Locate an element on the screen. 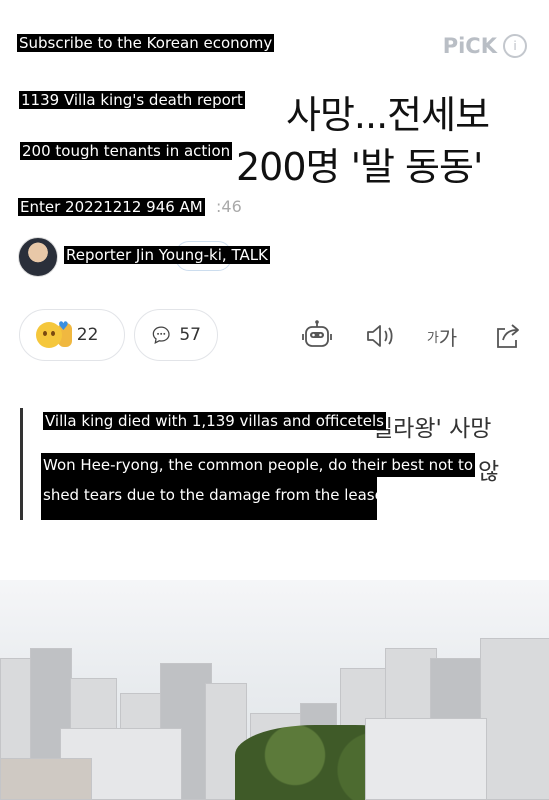 The width and height of the screenshot is (549, 800). listen-button is located at coordinates (380, 336).